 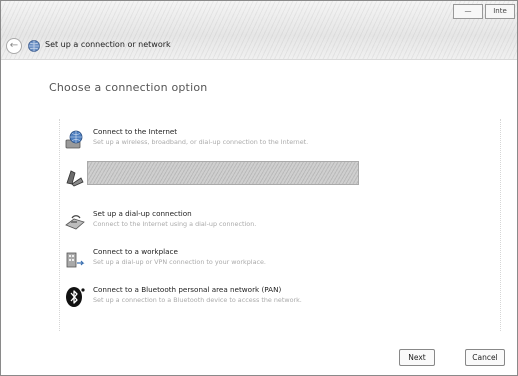 I want to click on back-arrow-icon: ←, so click(x=14, y=45).